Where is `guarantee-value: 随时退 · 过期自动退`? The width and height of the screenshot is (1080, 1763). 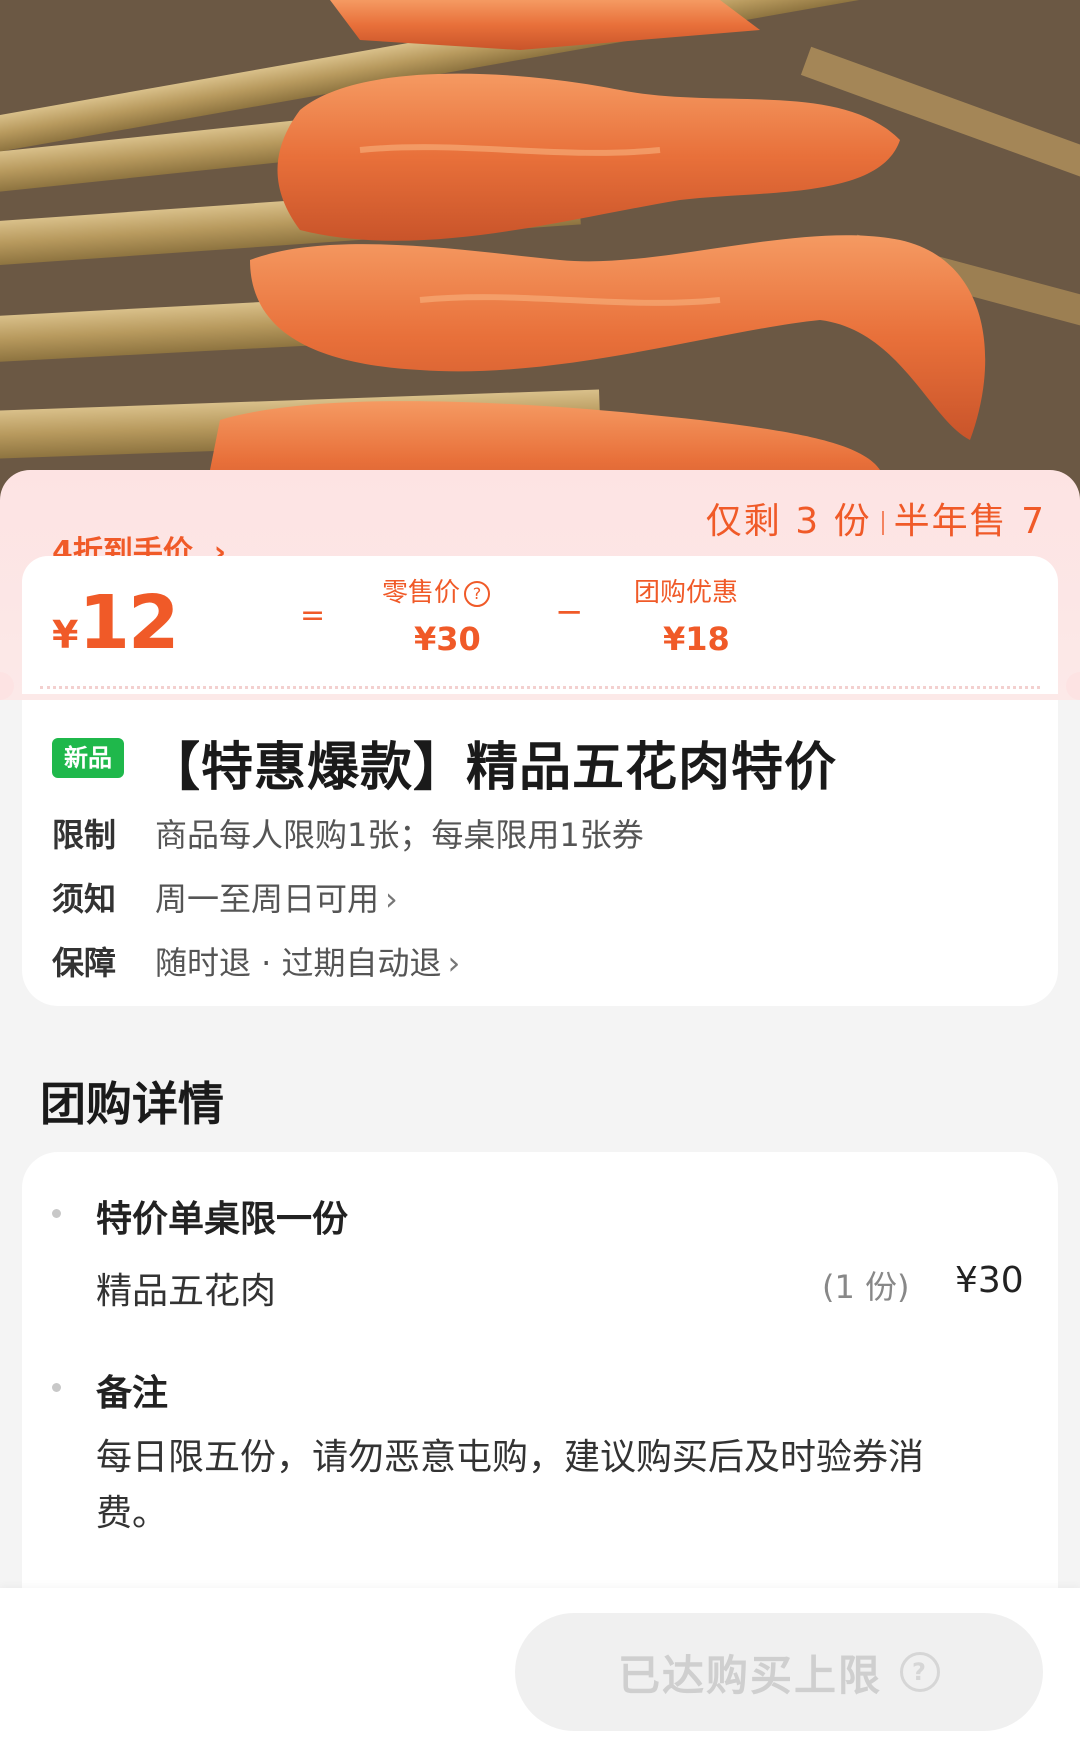
guarantee-value: 随时退 · 过期自动退 is located at coordinates (298, 963).